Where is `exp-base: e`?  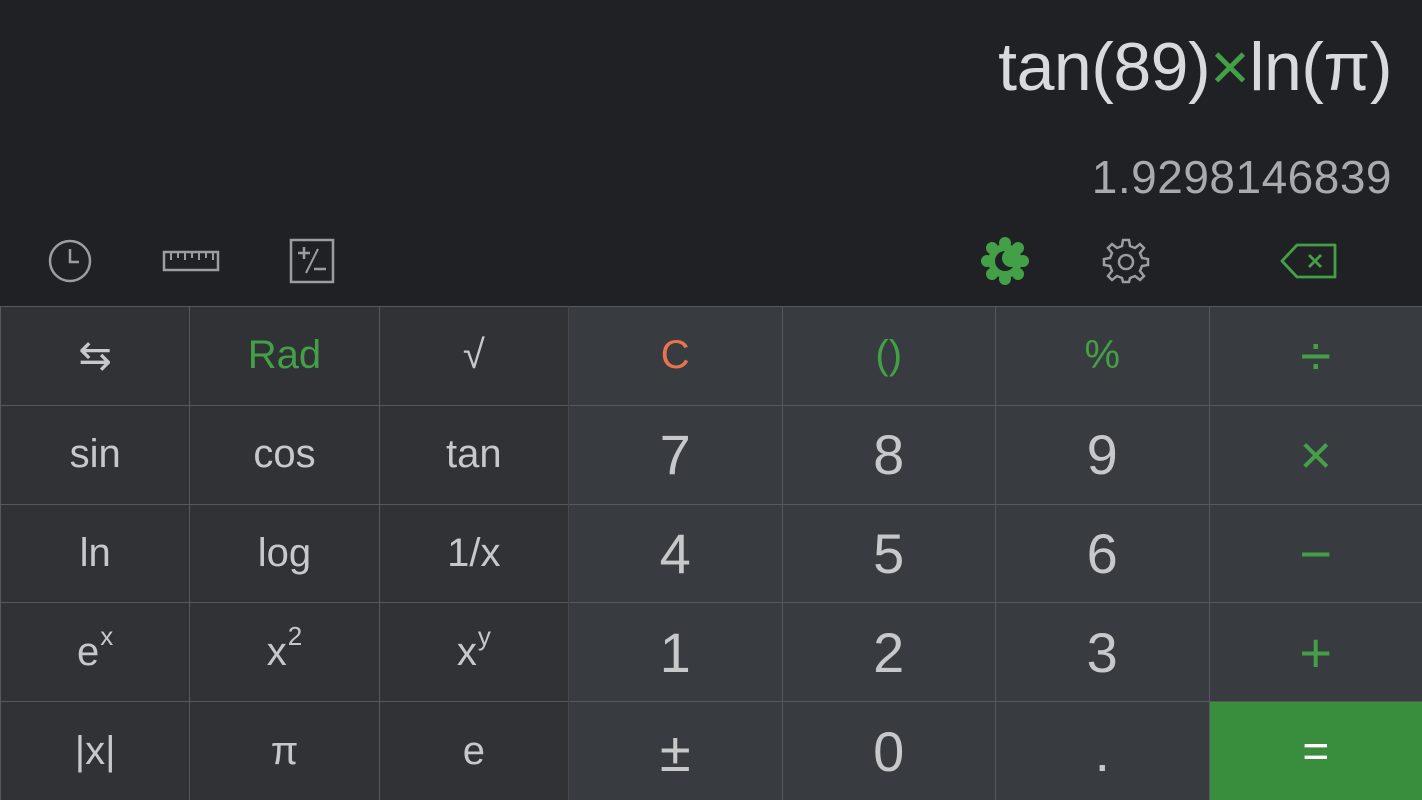
exp-base: e is located at coordinates (88, 651).